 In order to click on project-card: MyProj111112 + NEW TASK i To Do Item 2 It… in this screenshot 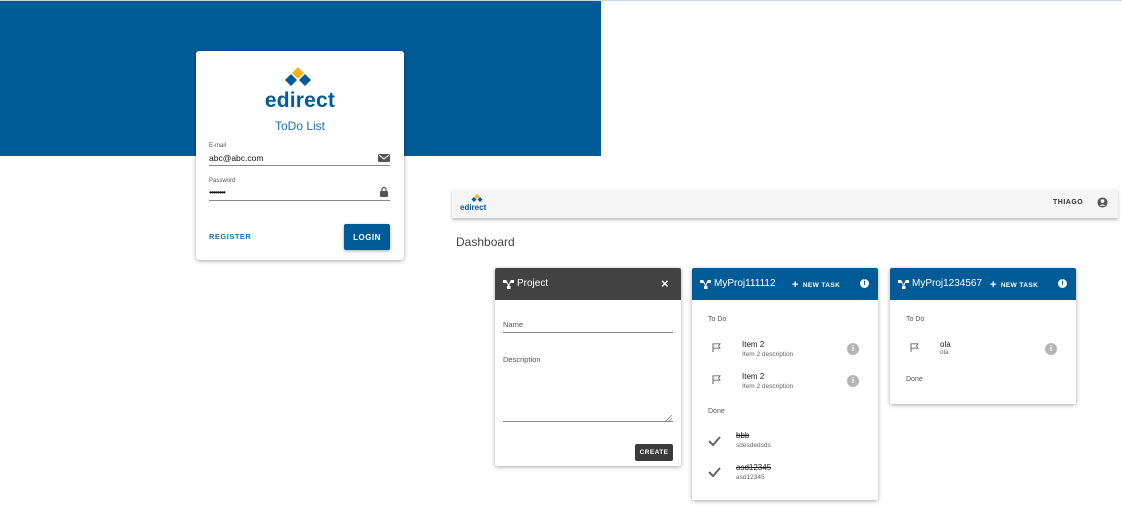, I will do `click(785, 384)`.